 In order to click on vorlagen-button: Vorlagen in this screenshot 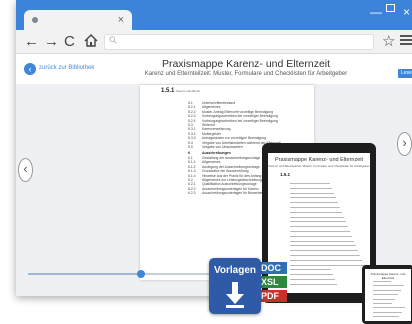, I will do `click(235, 286)`.